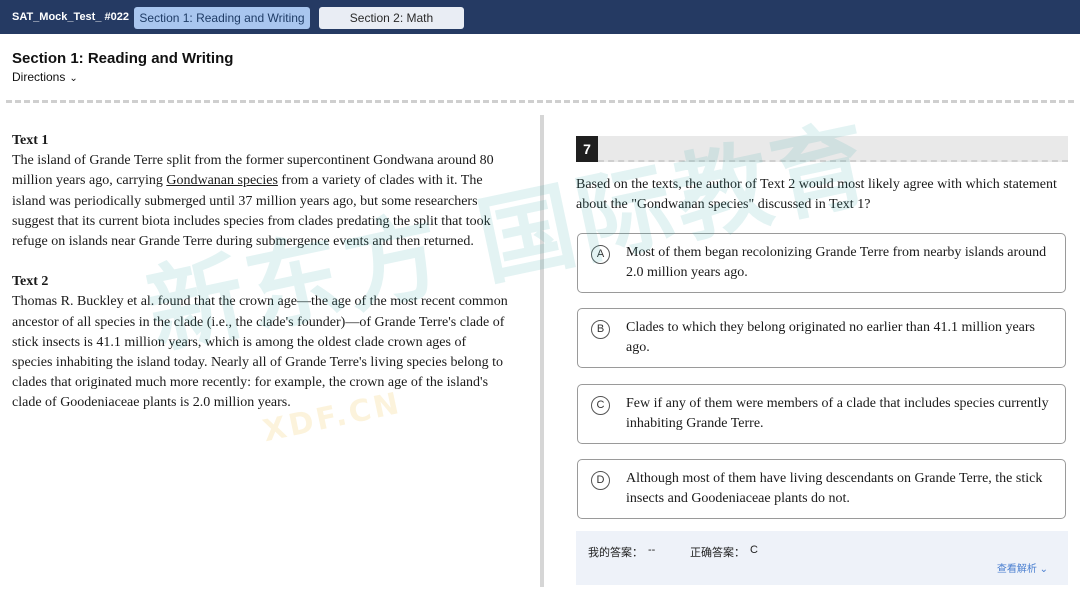 This screenshot has width=1080, height=602. I want to click on correct-answer-label: 正确答案：, so click(717, 553).